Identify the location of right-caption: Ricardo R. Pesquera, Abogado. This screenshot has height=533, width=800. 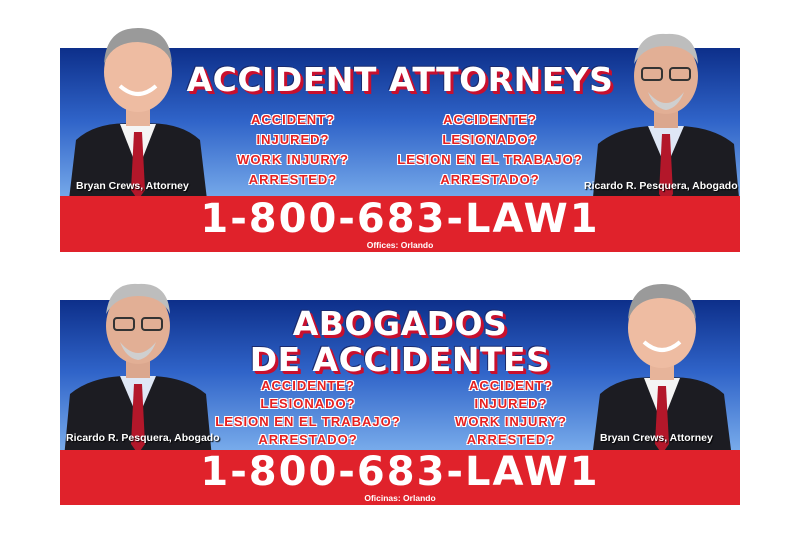
(661, 186).